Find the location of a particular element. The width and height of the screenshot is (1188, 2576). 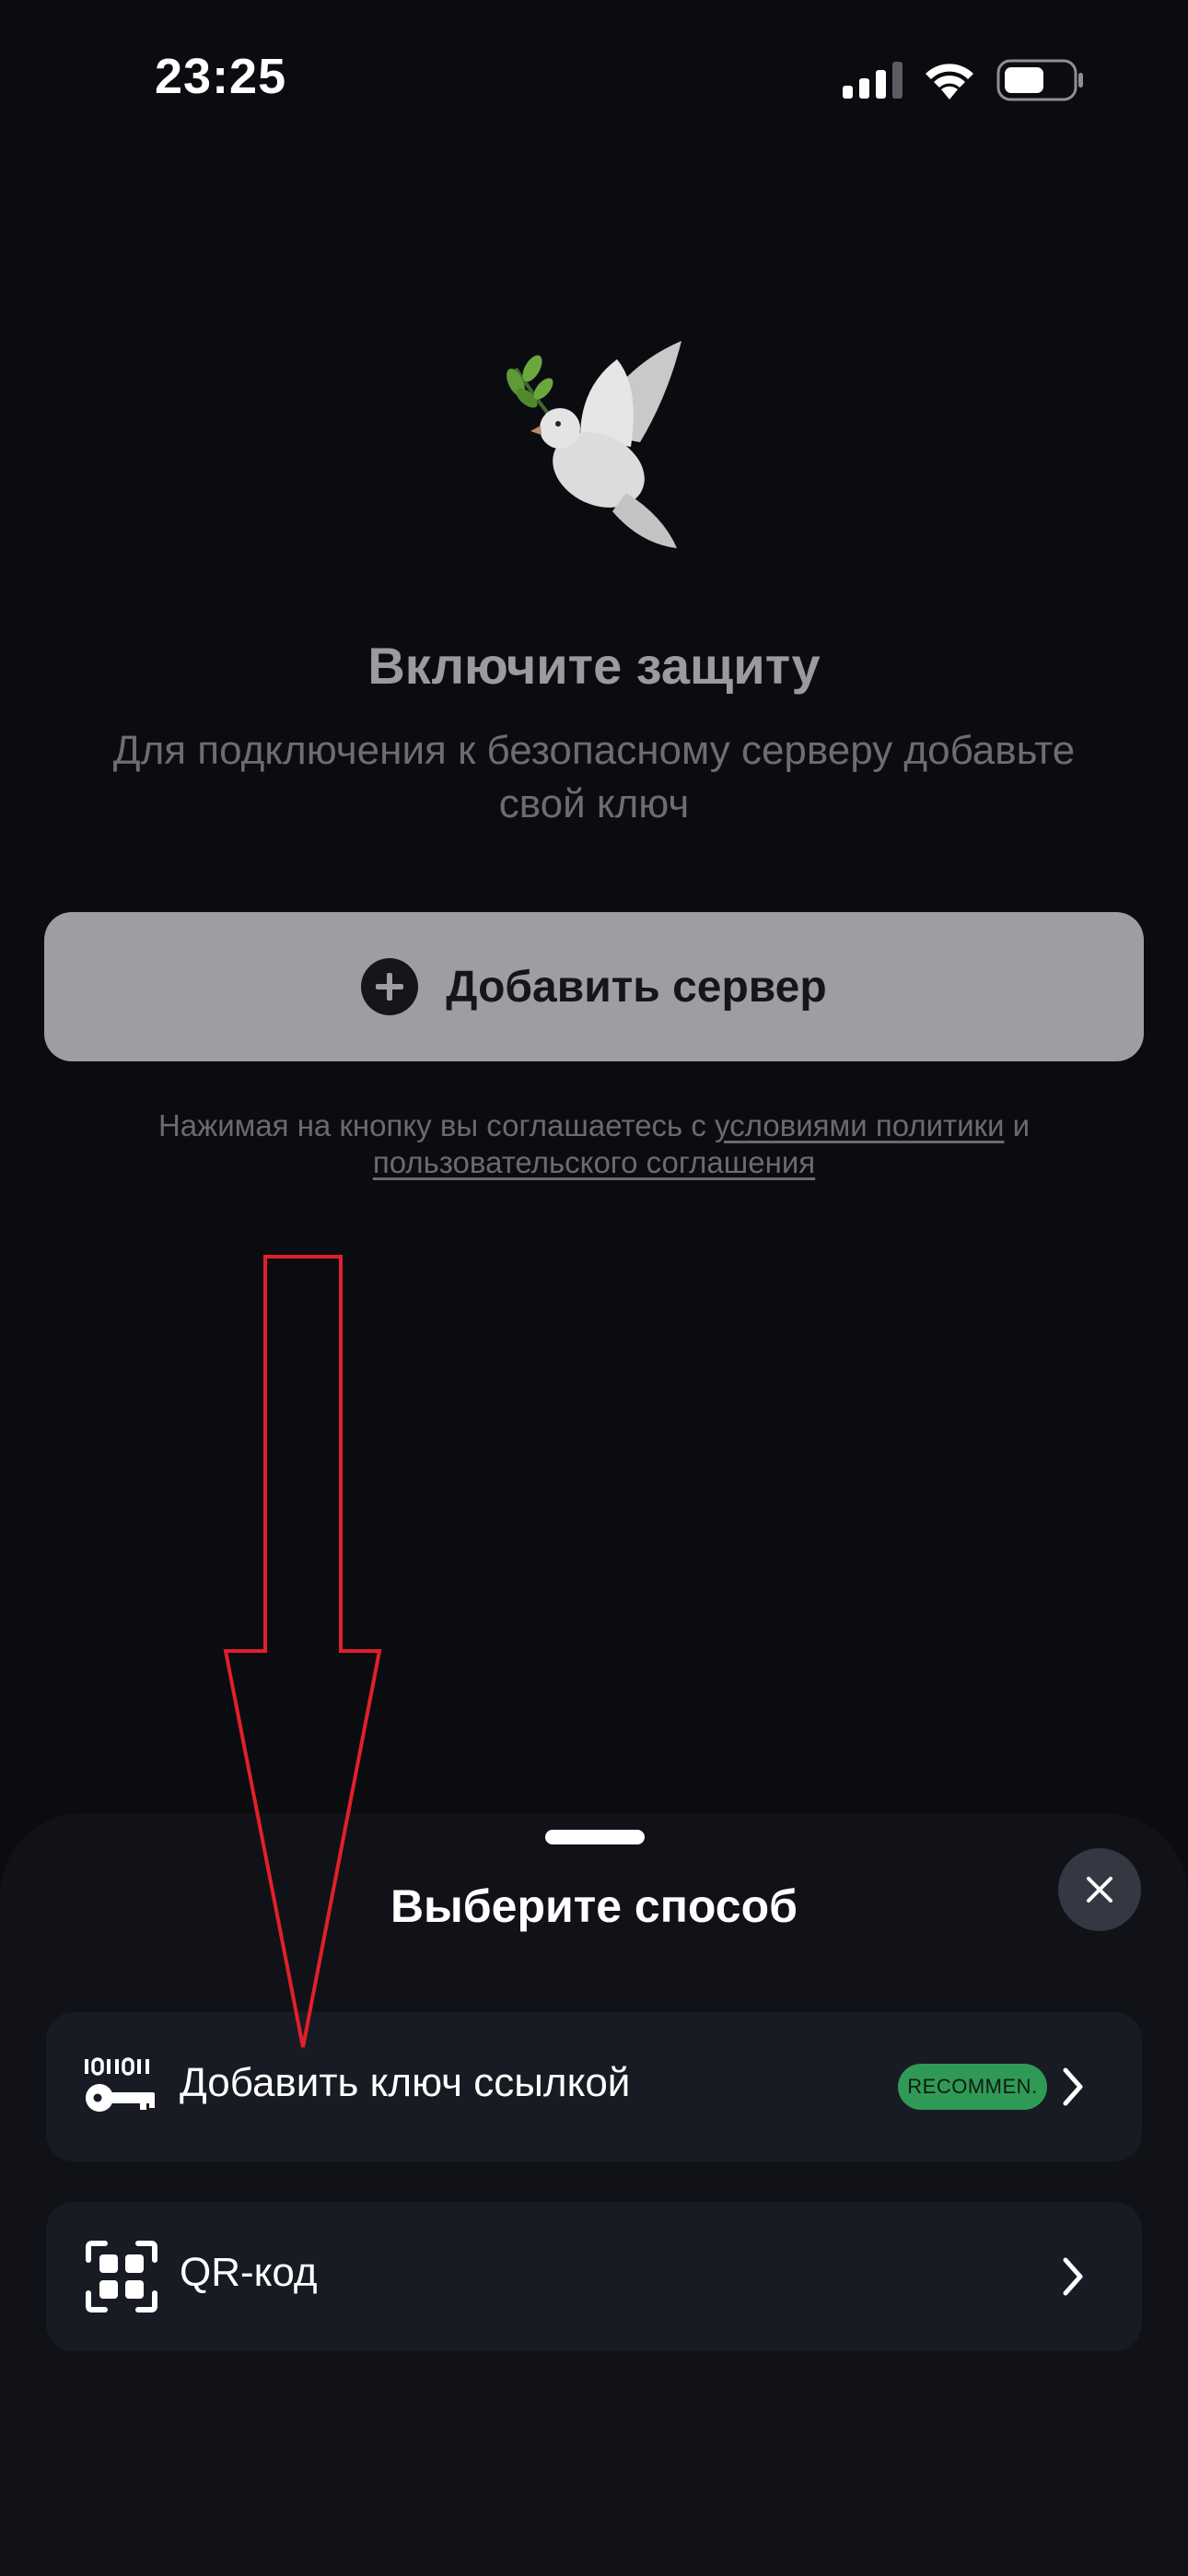

option-add-key-link: Добавить ключ ссылкой RECOMMEN. is located at coordinates (594, 2086).